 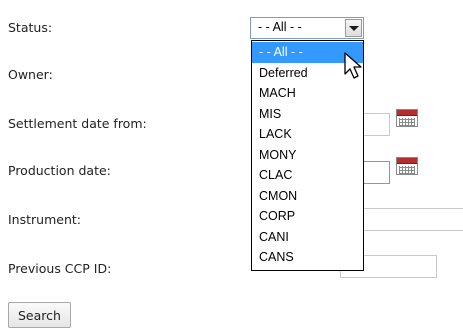 I want to click on status-option-cani: CANI, so click(x=307, y=237).